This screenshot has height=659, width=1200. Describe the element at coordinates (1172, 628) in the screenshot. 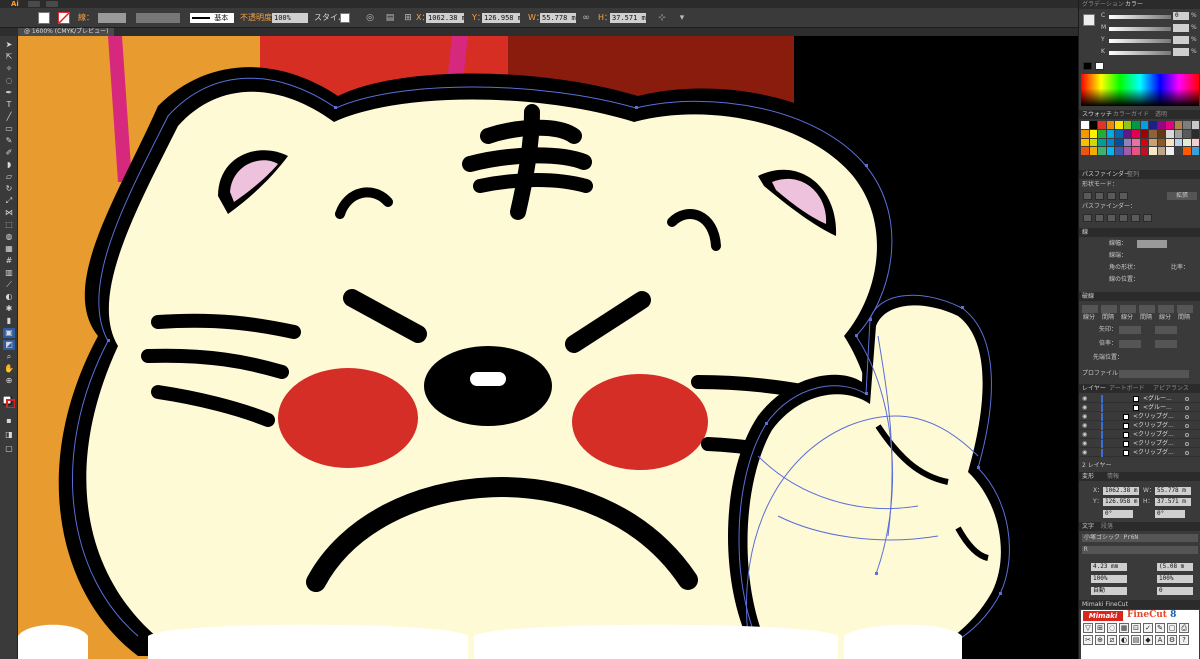

I see `frame-icon: ▢` at that location.